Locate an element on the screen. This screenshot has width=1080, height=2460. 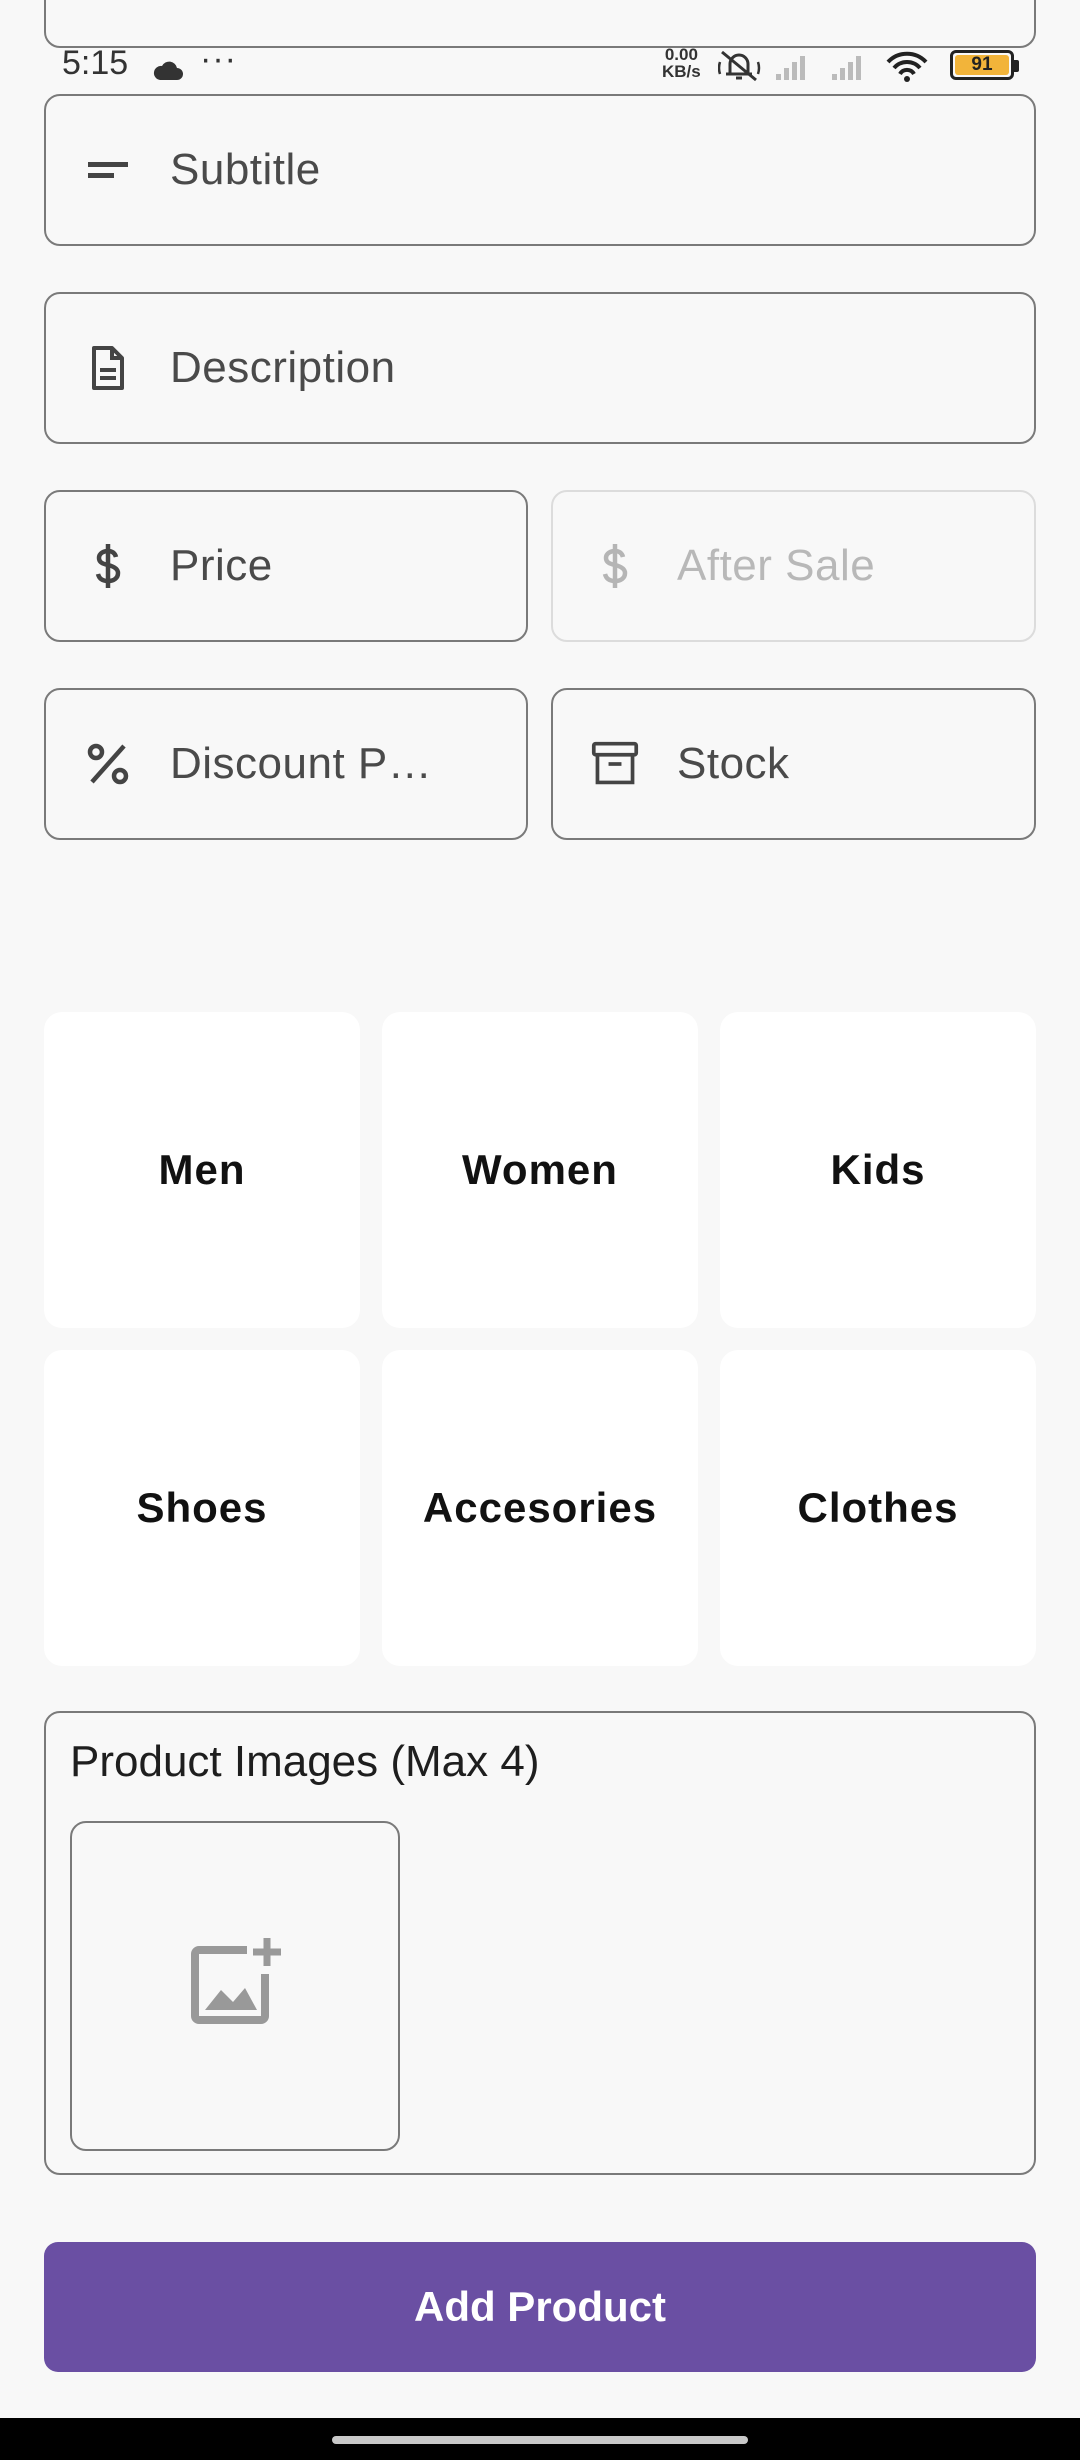
category-card-women: Women is located at coordinates (540, 1170).